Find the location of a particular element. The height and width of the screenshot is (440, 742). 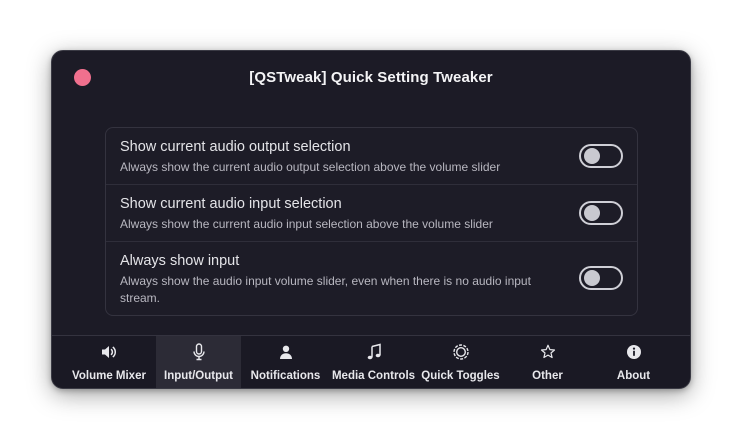

tab-label: Volume Mixer is located at coordinates (109, 376).